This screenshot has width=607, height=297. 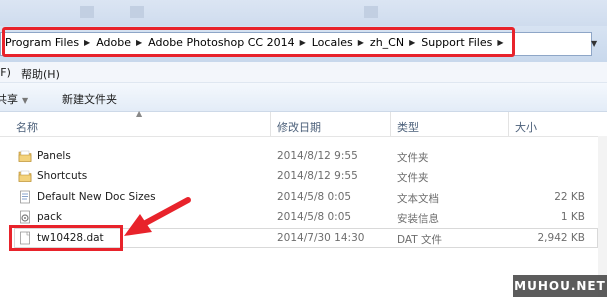 I want to click on text-document-icon, so click(x=25, y=197).